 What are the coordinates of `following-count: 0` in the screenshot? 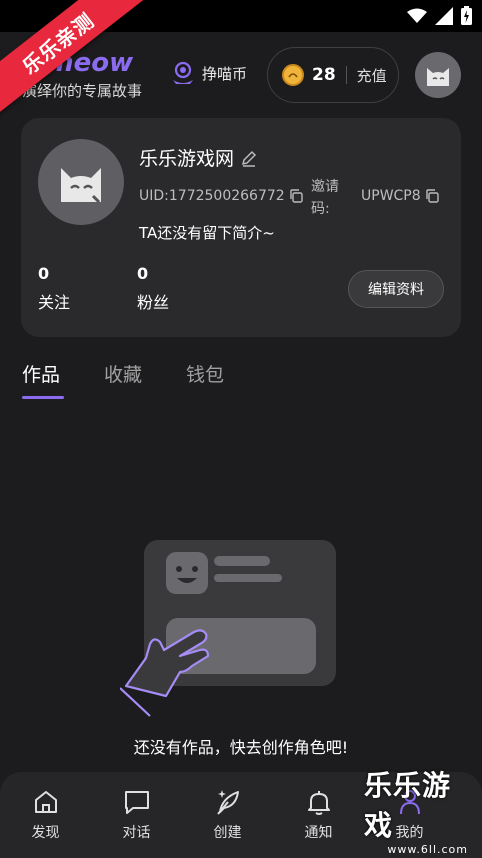 It's located at (44, 273).